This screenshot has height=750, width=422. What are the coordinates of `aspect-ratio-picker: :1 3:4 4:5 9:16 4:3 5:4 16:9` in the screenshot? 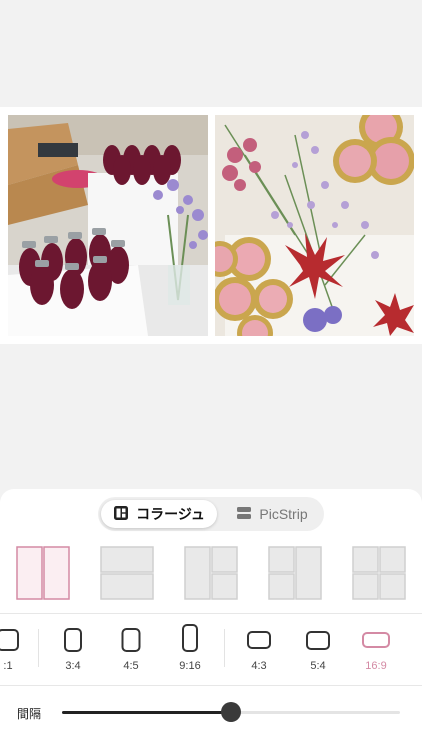 It's located at (211, 650).